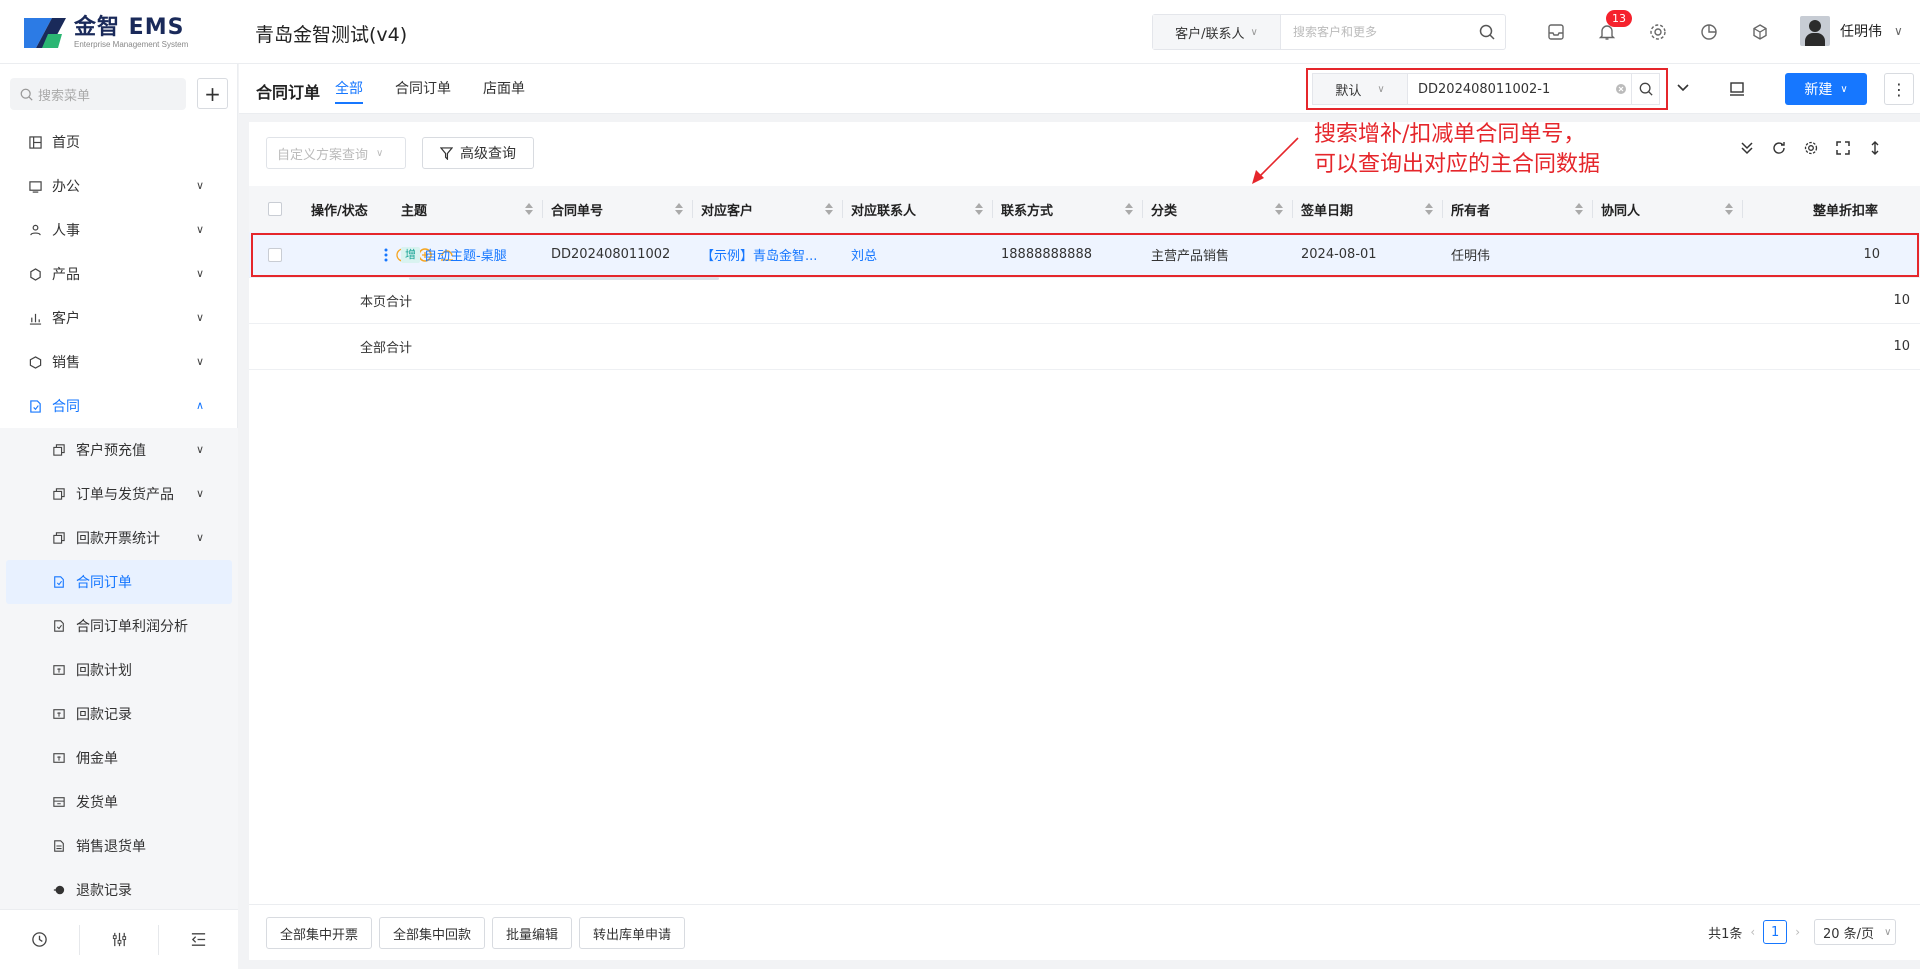 This screenshot has height=969, width=1920. What do you see at coordinates (1611, 29) in the screenshot?
I see `bell-icon: 13` at bounding box center [1611, 29].